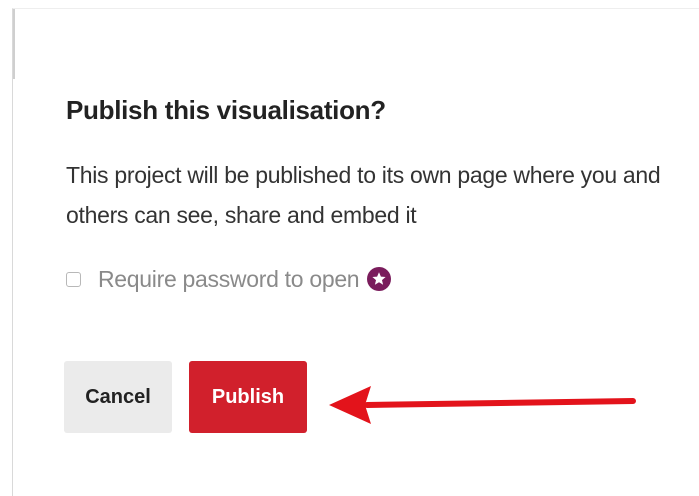 This screenshot has width=699, height=496. Describe the element at coordinates (14, 44) in the screenshot. I see `dialog-edge-divider` at that location.